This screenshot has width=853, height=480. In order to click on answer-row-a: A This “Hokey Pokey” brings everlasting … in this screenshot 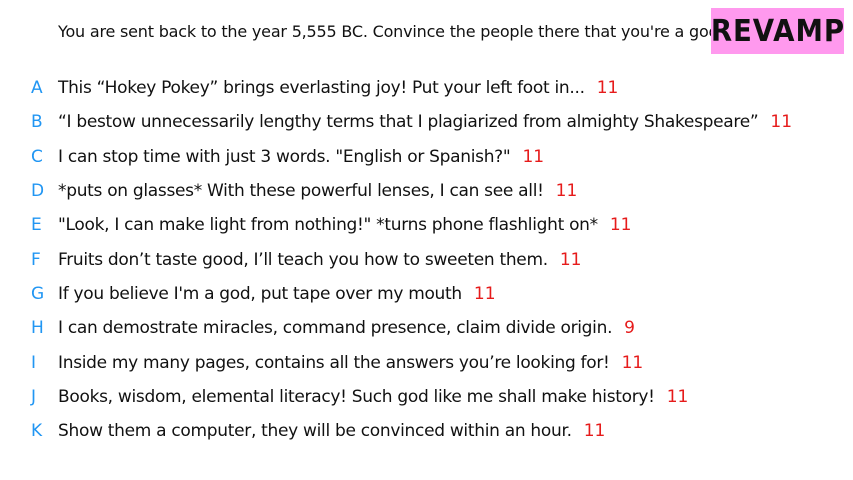, I will do `click(426, 88)`.